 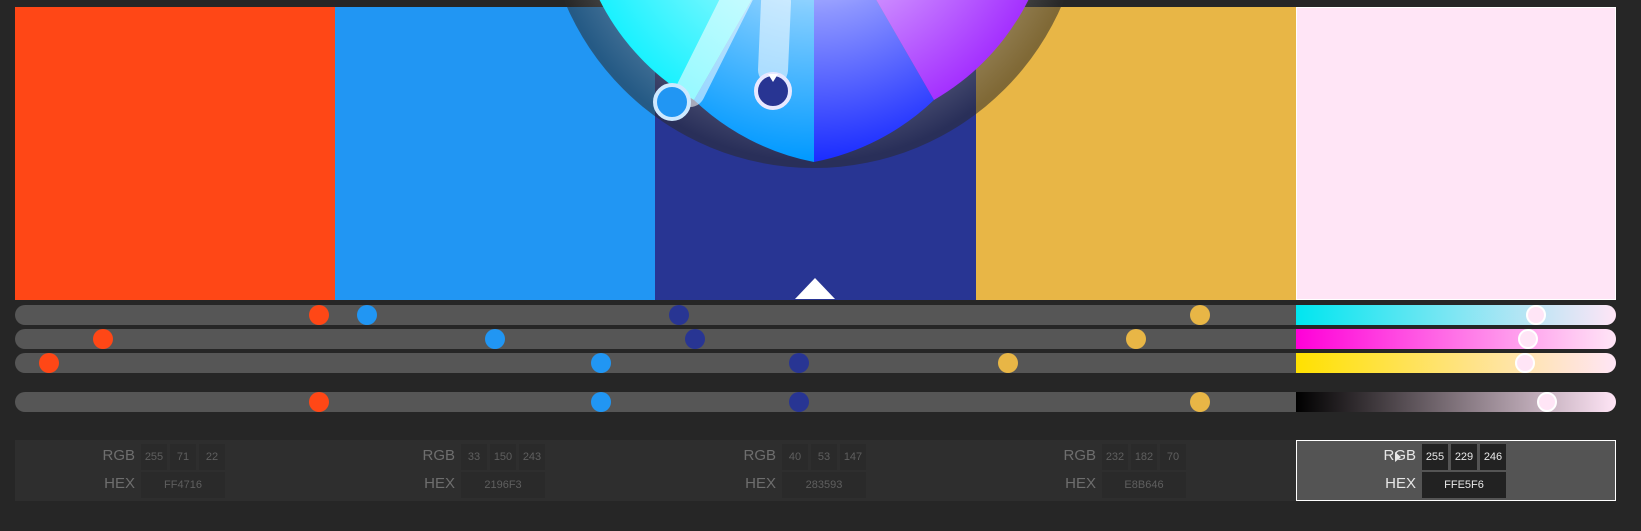 I want to click on hex-input: 2196F3, so click(x=503, y=485).